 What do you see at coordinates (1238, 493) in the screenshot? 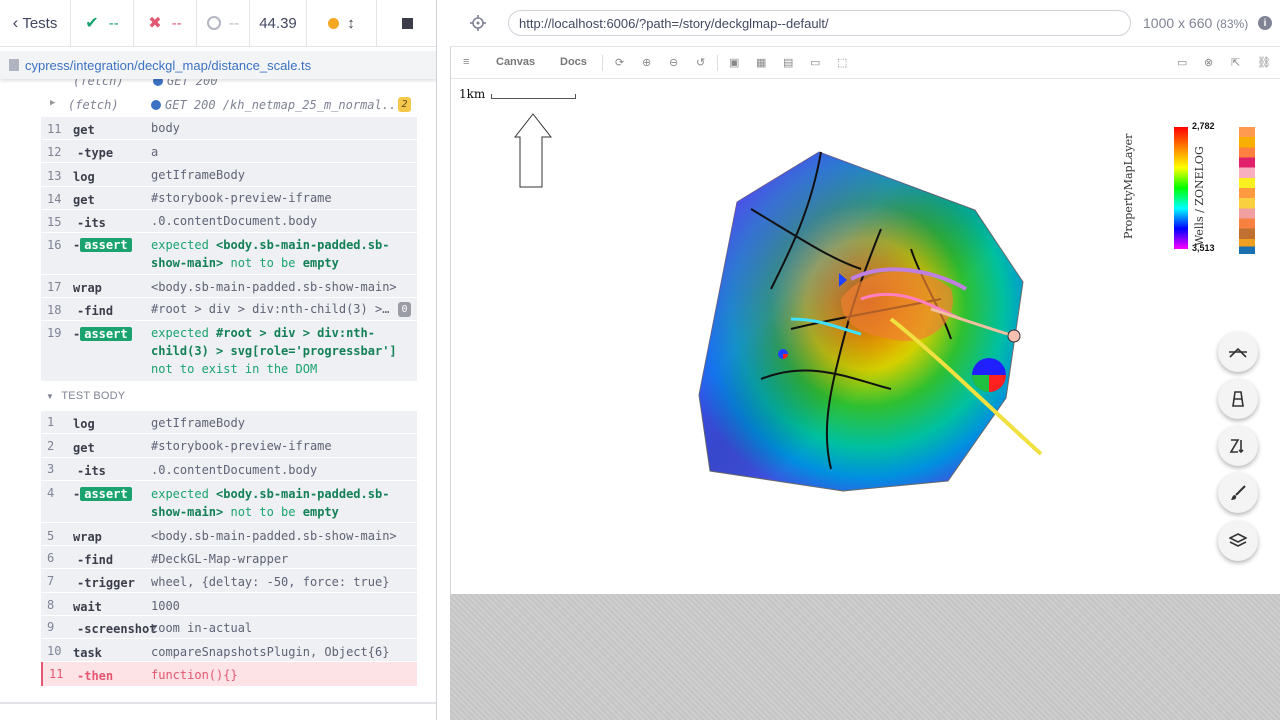
I see `brush-button` at bounding box center [1238, 493].